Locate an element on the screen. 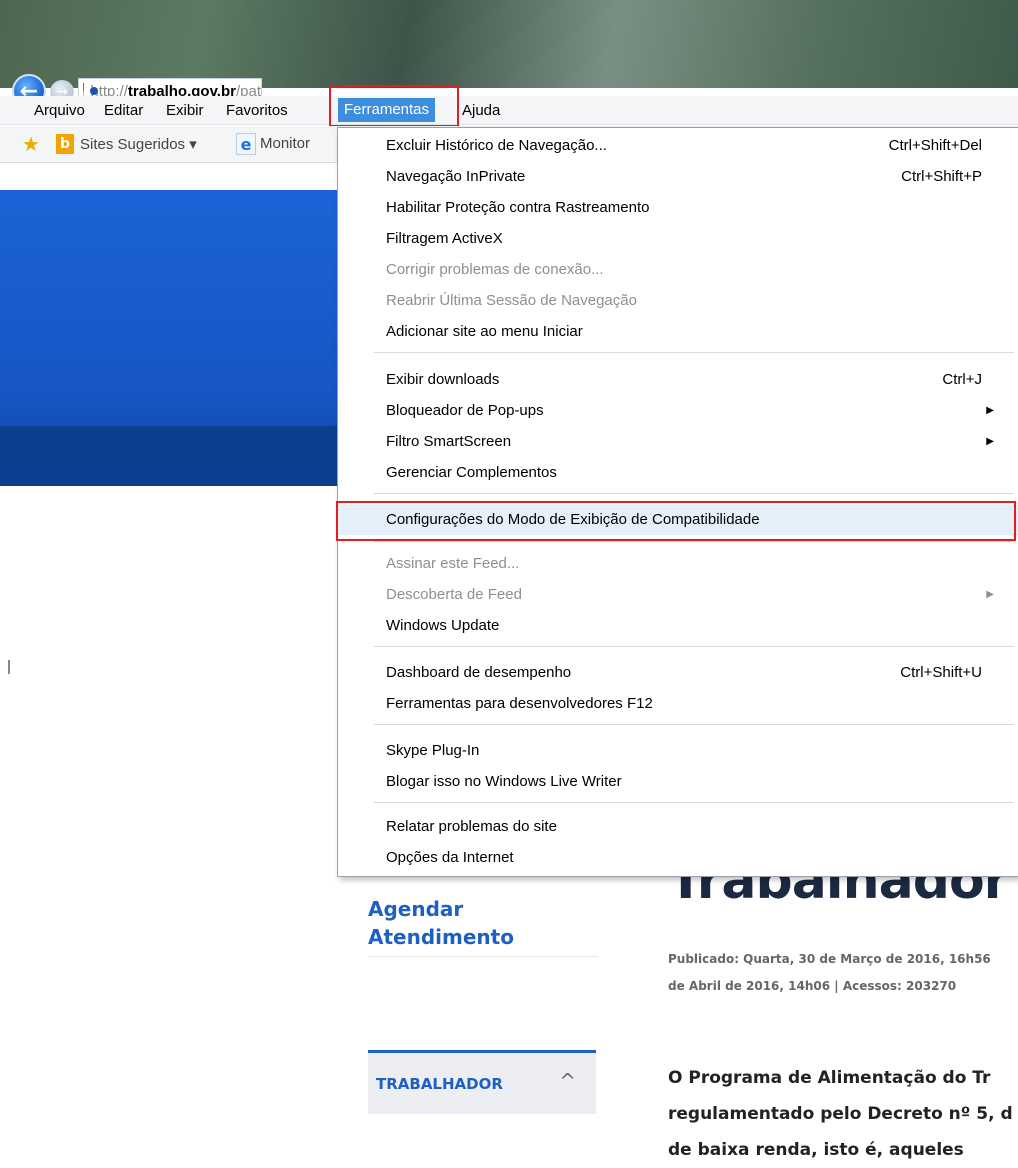  menu-item-shortcut: Ctrl+Shift+P is located at coordinates (941, 176).